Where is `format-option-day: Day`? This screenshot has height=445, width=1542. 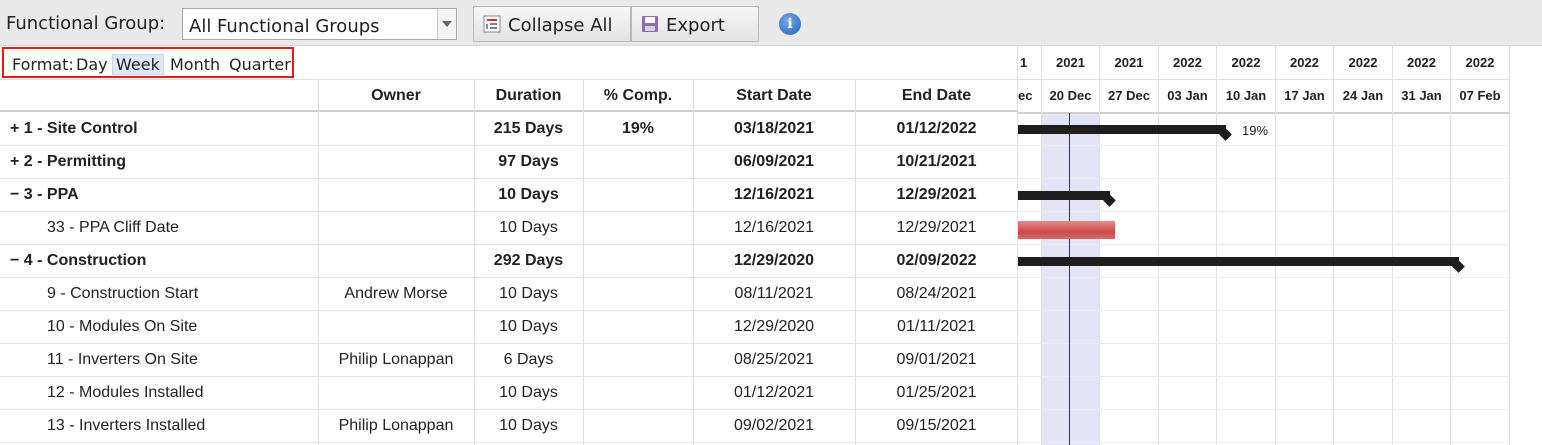
format-option-day: Day is located at coordinates (92, 64).